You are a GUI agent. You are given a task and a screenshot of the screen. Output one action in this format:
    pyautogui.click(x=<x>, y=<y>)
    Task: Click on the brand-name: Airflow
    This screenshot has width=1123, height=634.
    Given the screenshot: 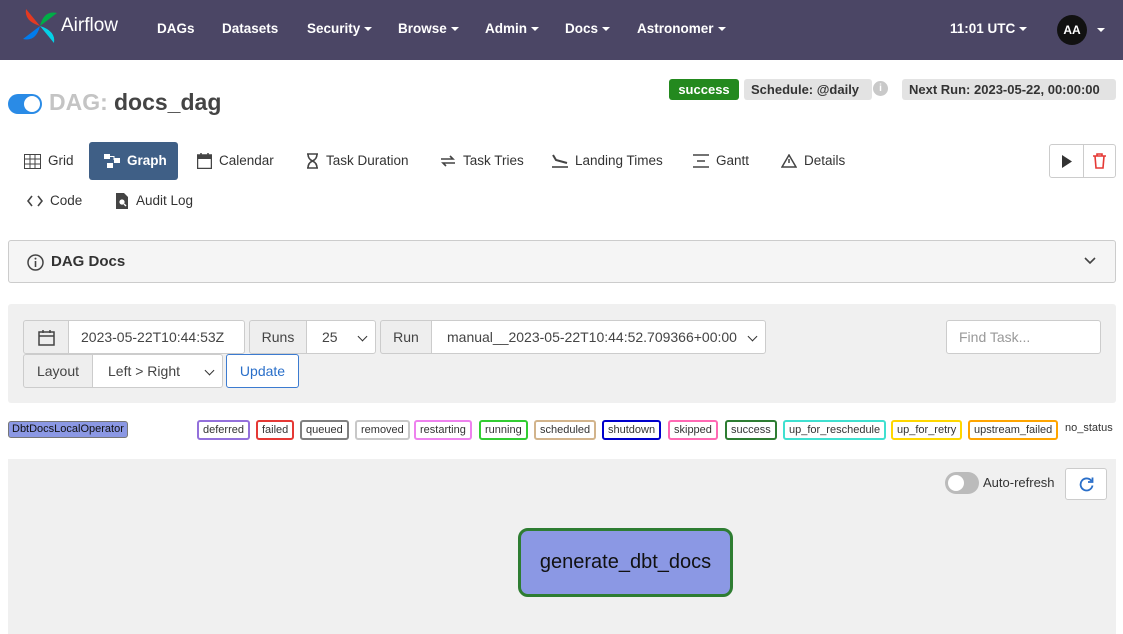 What is the action you would take?
    pyautogui.click(x=89, y=26)
    